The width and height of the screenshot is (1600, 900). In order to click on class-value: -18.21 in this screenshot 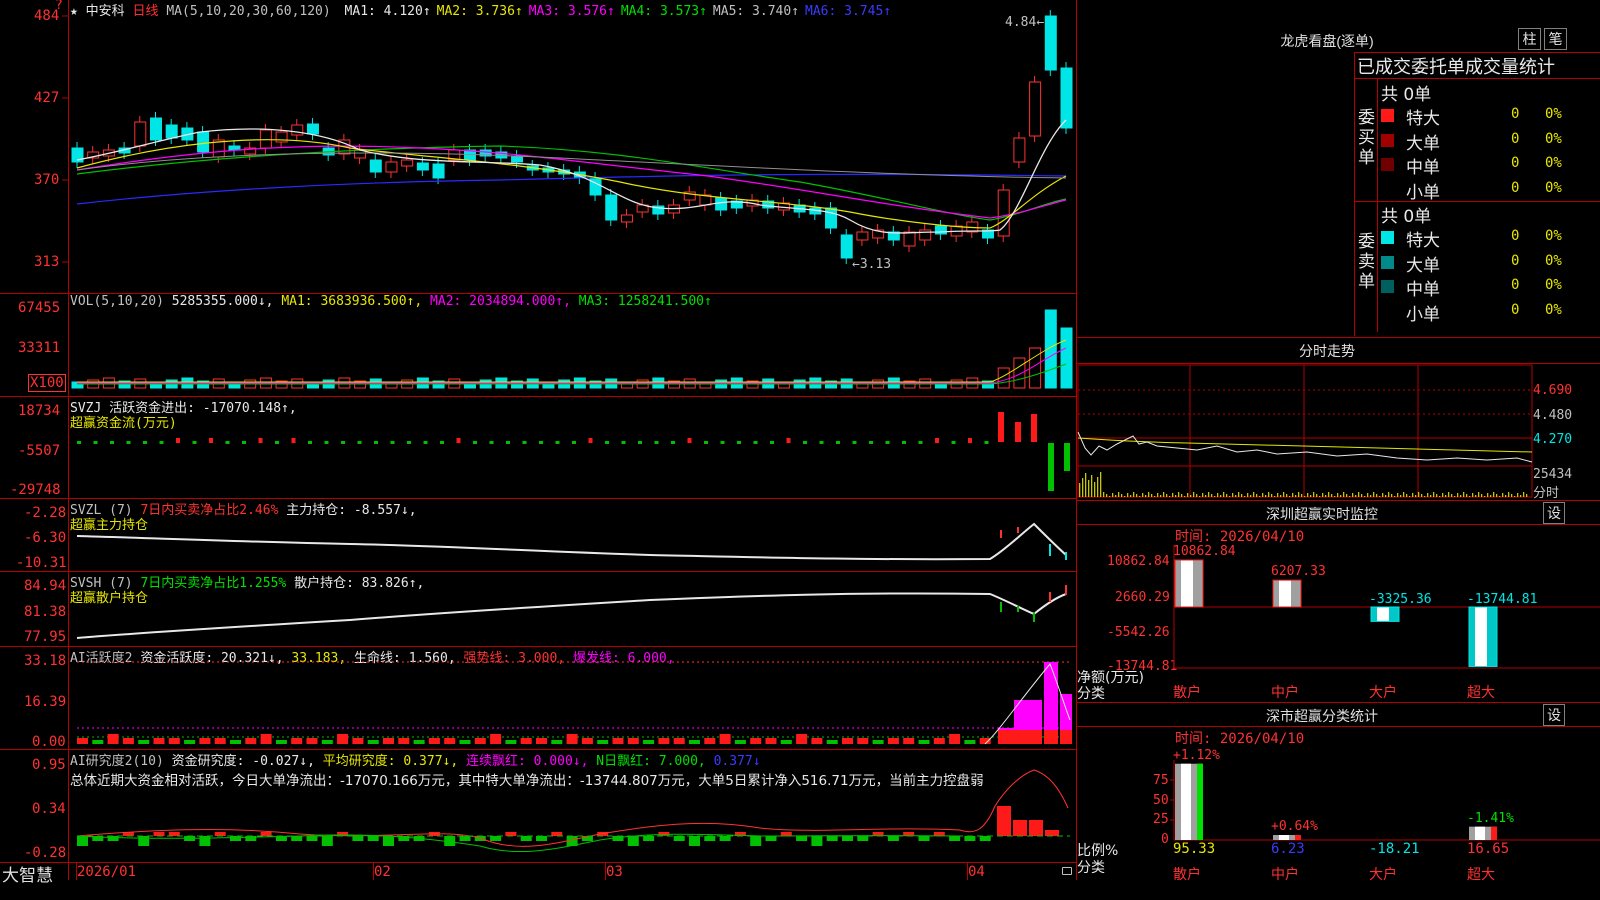, I will do `click(1394, 849)`.